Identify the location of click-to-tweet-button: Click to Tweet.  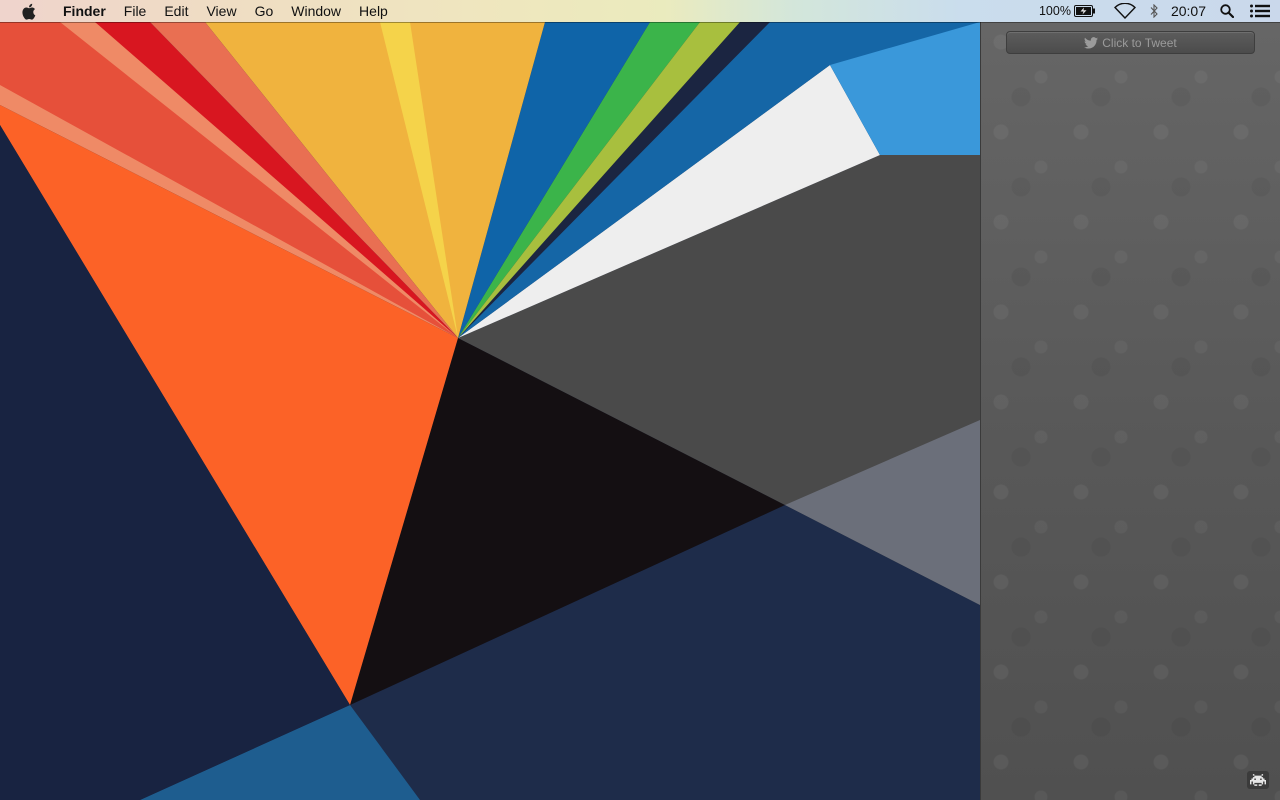
(1130, 42).